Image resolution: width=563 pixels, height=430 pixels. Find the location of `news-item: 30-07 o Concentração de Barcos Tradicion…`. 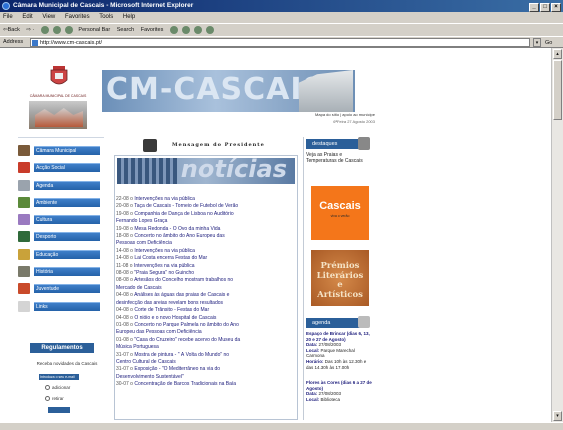

news-item: 30-07 o Concentração de Barcos Tradicion… is located at coordinates (207, 384).